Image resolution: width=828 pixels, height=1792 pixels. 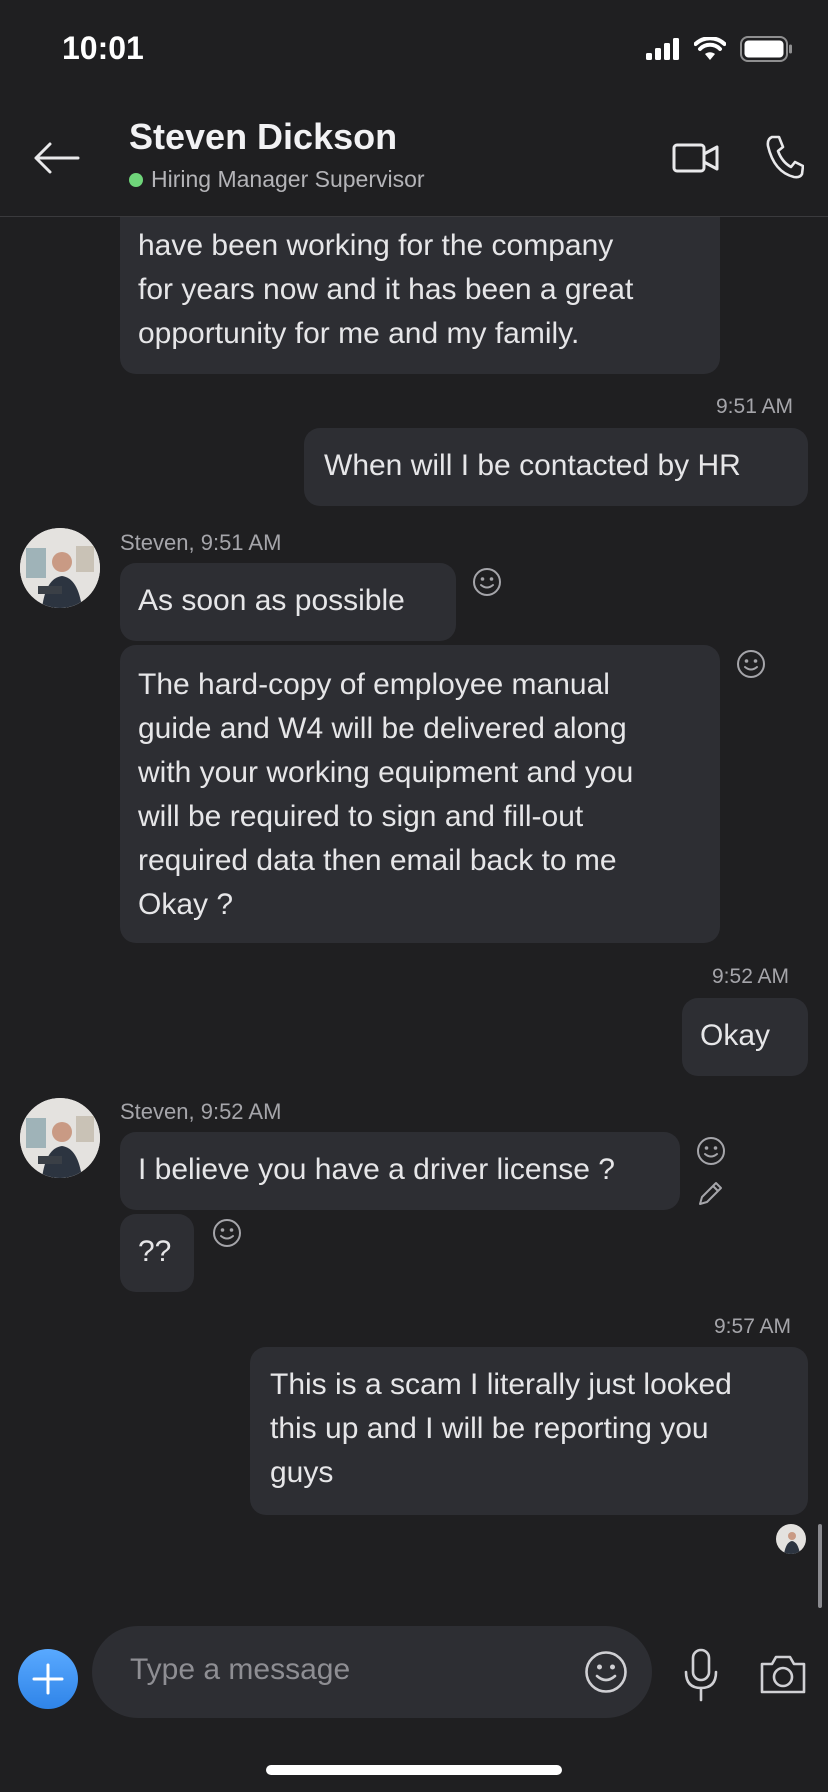 I want to click on add-attachment-button, so click(x=48, y=1679).